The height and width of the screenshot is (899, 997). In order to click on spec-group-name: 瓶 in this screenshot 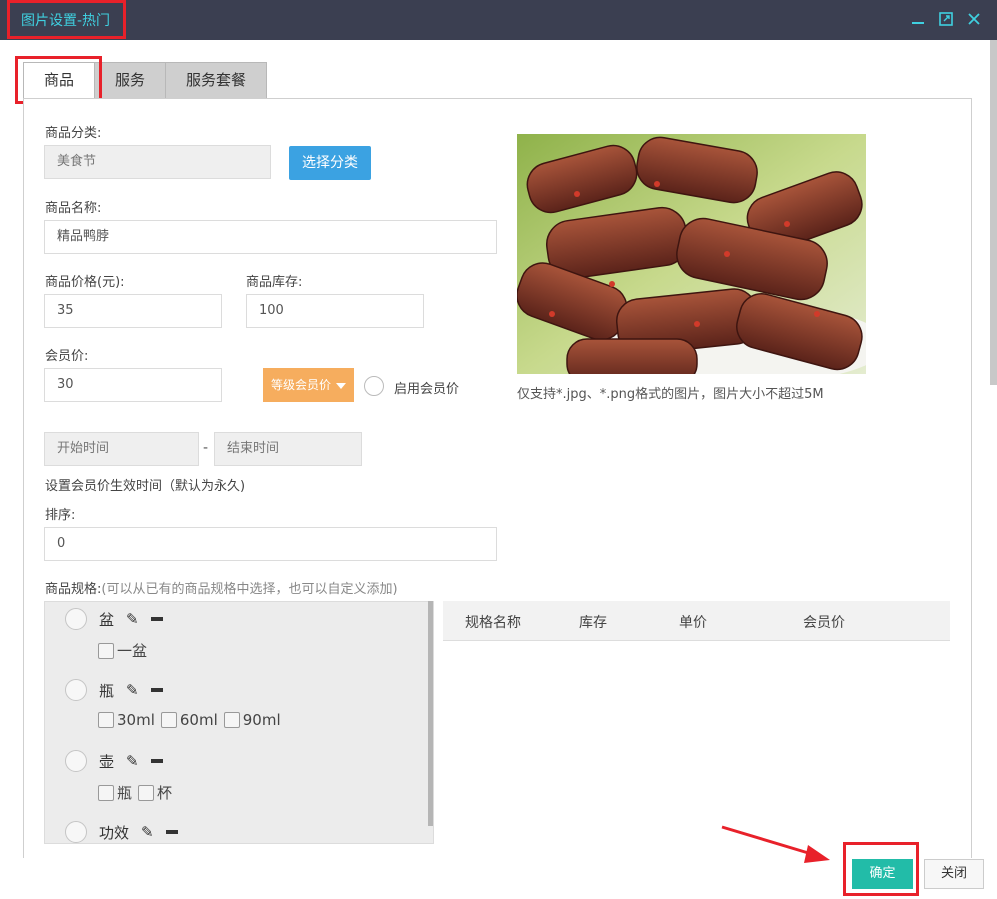, I will do `click(107, 690)`.